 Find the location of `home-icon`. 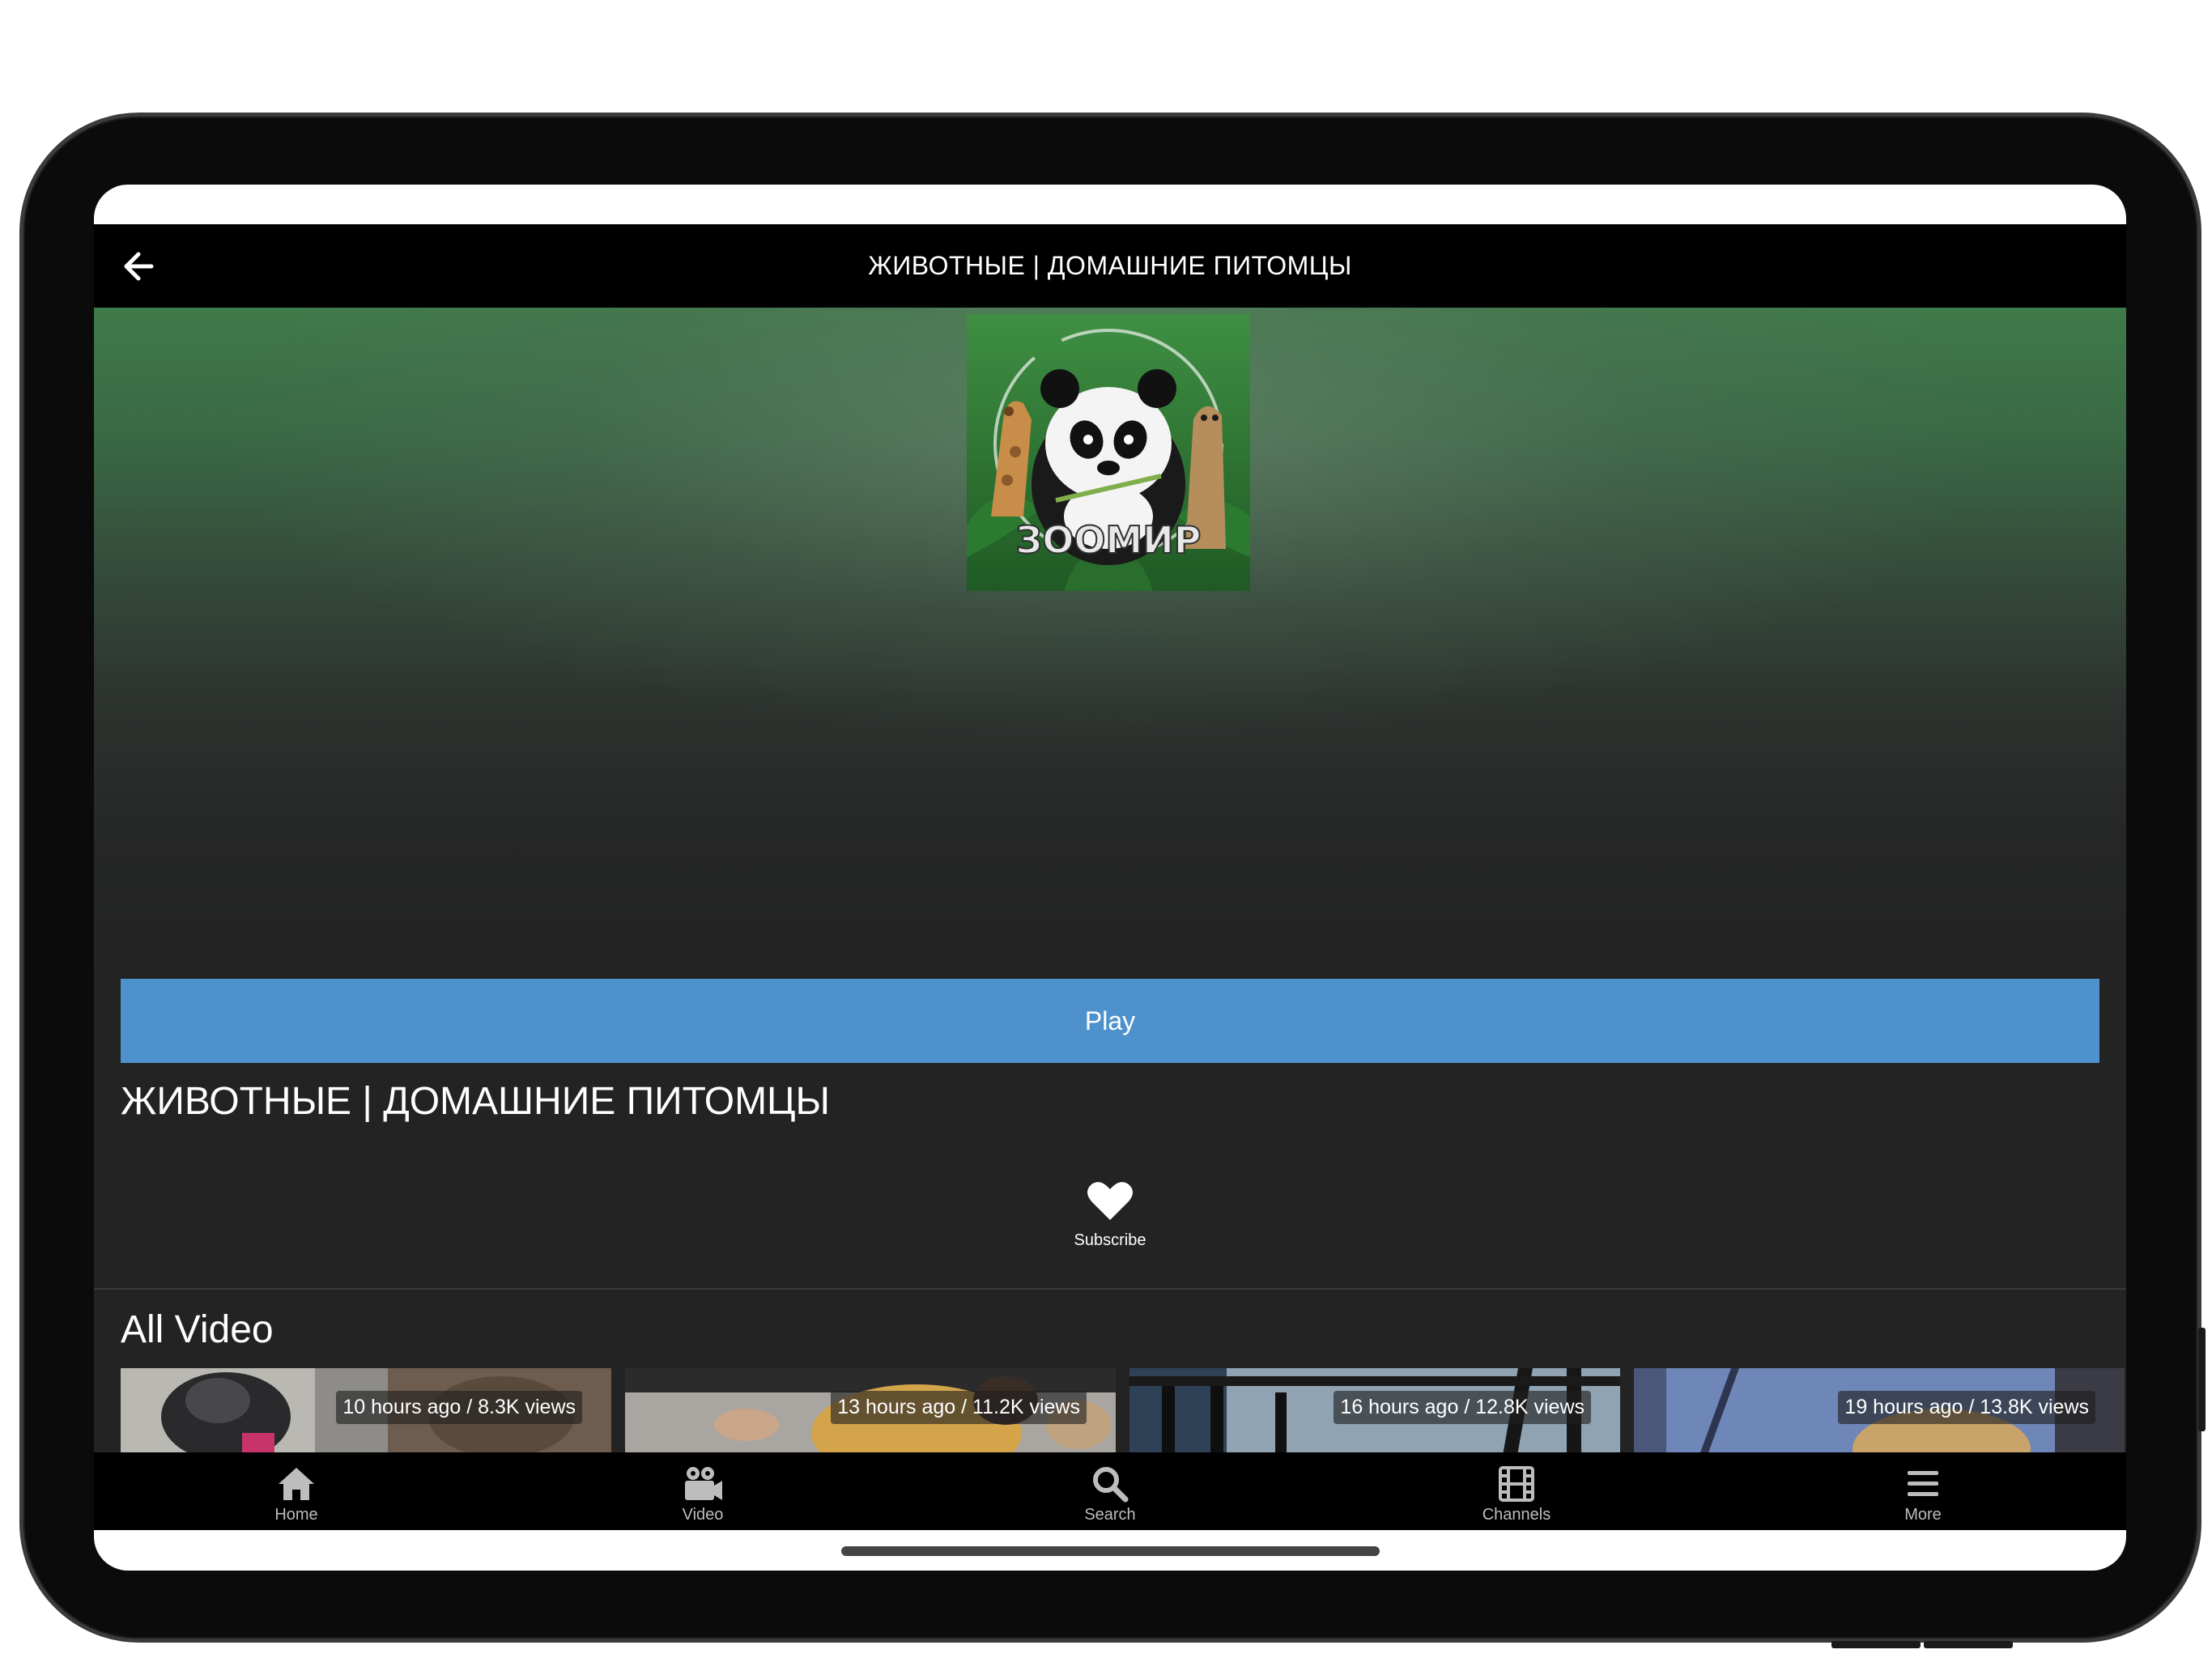

home-icon is located at coordinates (297, 1484).